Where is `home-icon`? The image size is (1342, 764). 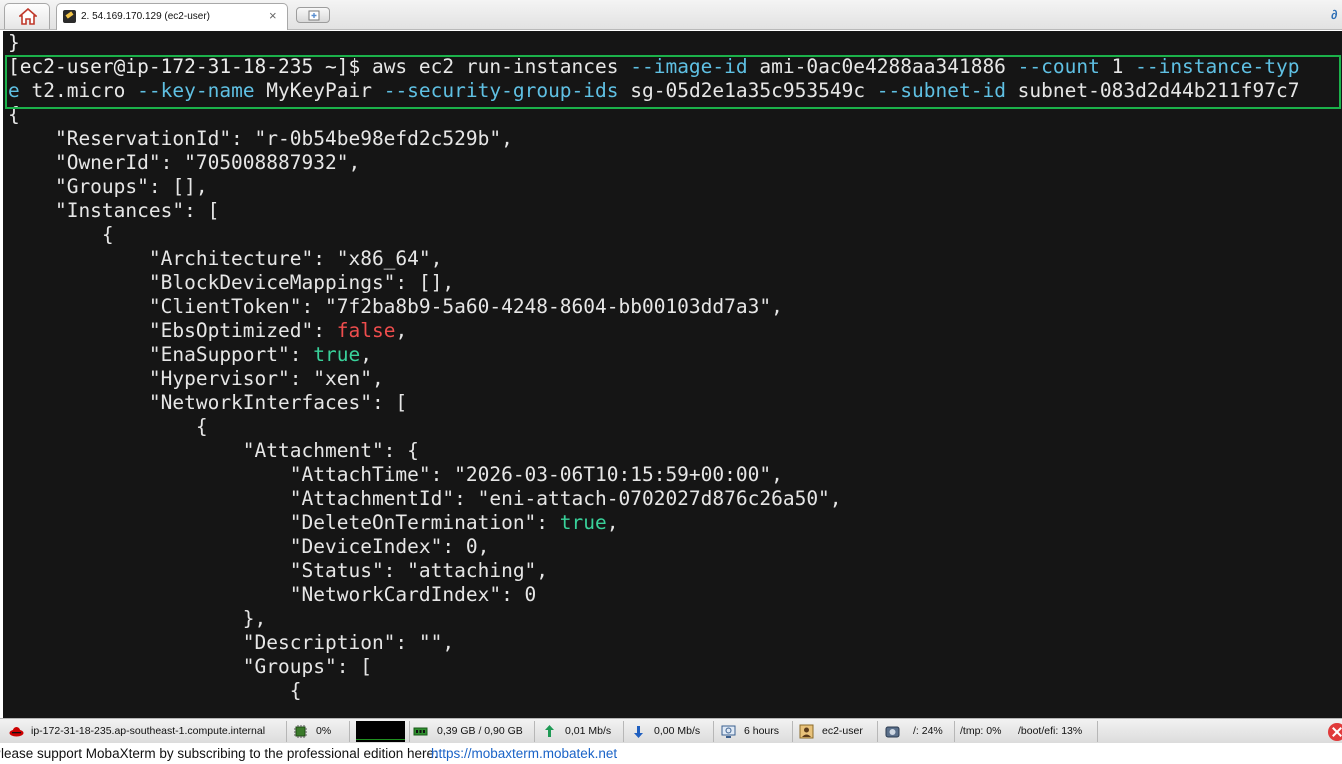
home-icon is located at coordinates (28, 16).